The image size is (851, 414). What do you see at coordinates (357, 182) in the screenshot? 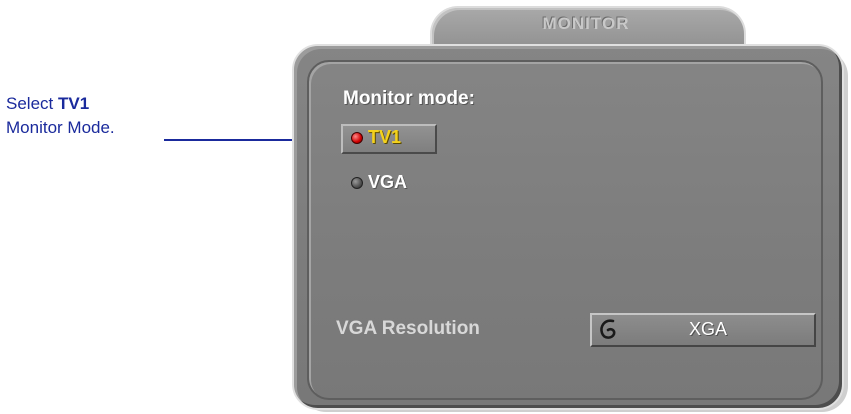
I see `radio-unselected-icon` at bounding box center [357, 182].